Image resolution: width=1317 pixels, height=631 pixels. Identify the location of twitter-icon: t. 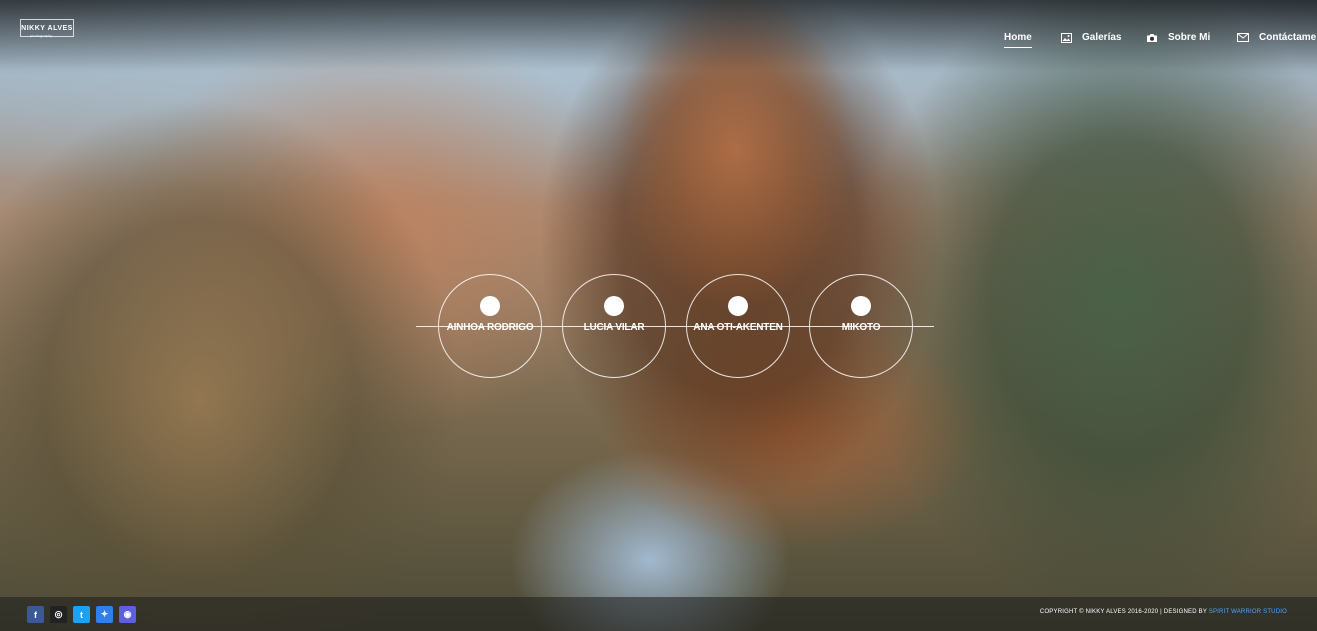
(81, 614).